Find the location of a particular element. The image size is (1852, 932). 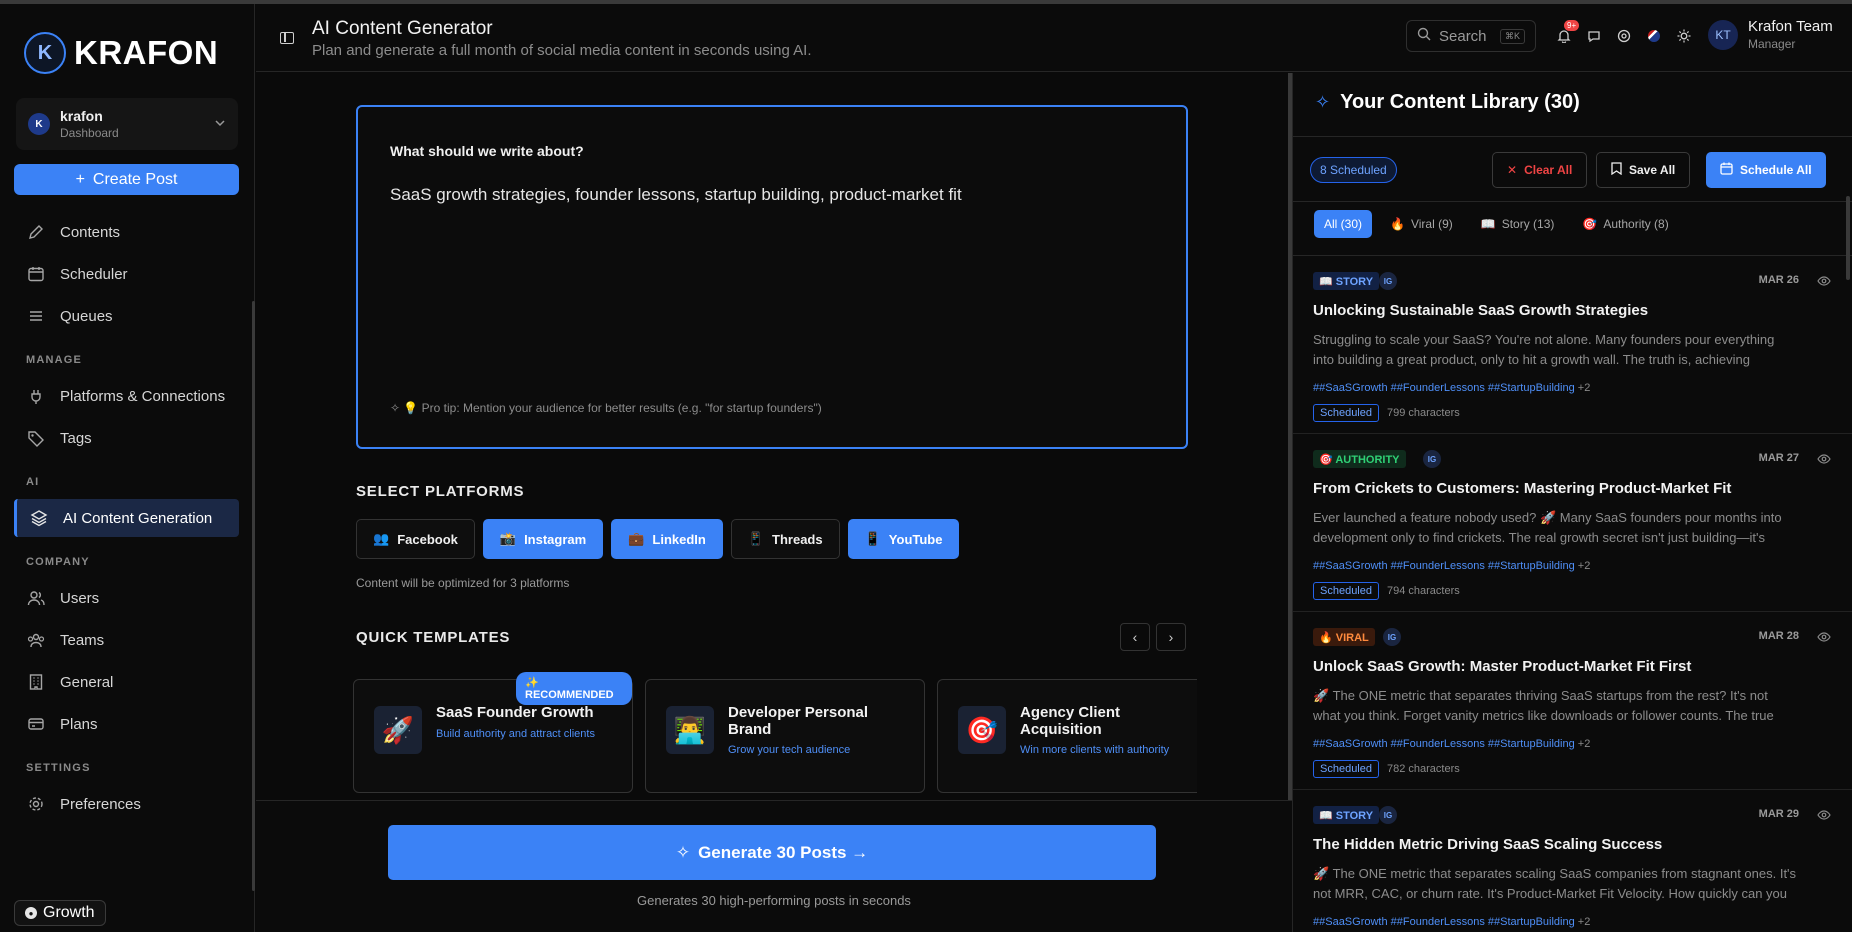

save-all-button: Save All is located at coordinates (1643, 170).